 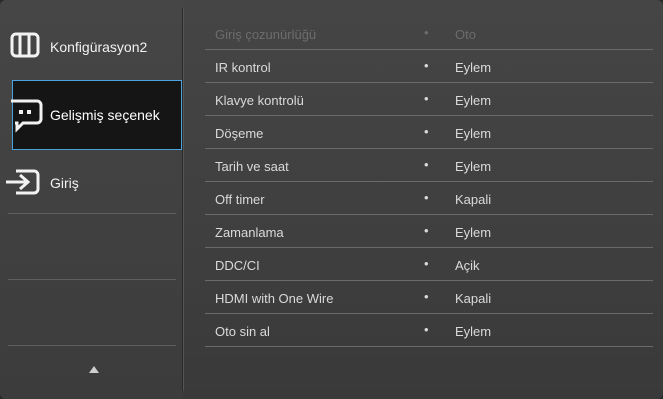 What do you see at coordinates (435, 100) in the screenshot?
I see `setting-row-klavye-kontrolu: Klavye kontrolü • Eylem` at bounding box center [435, 100].